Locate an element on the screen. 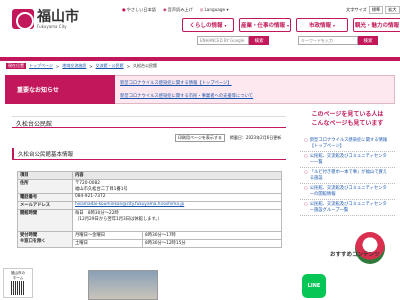 The image size is (400, 300). page-title: 久松台公民館 is located at coordinates (34, 124).